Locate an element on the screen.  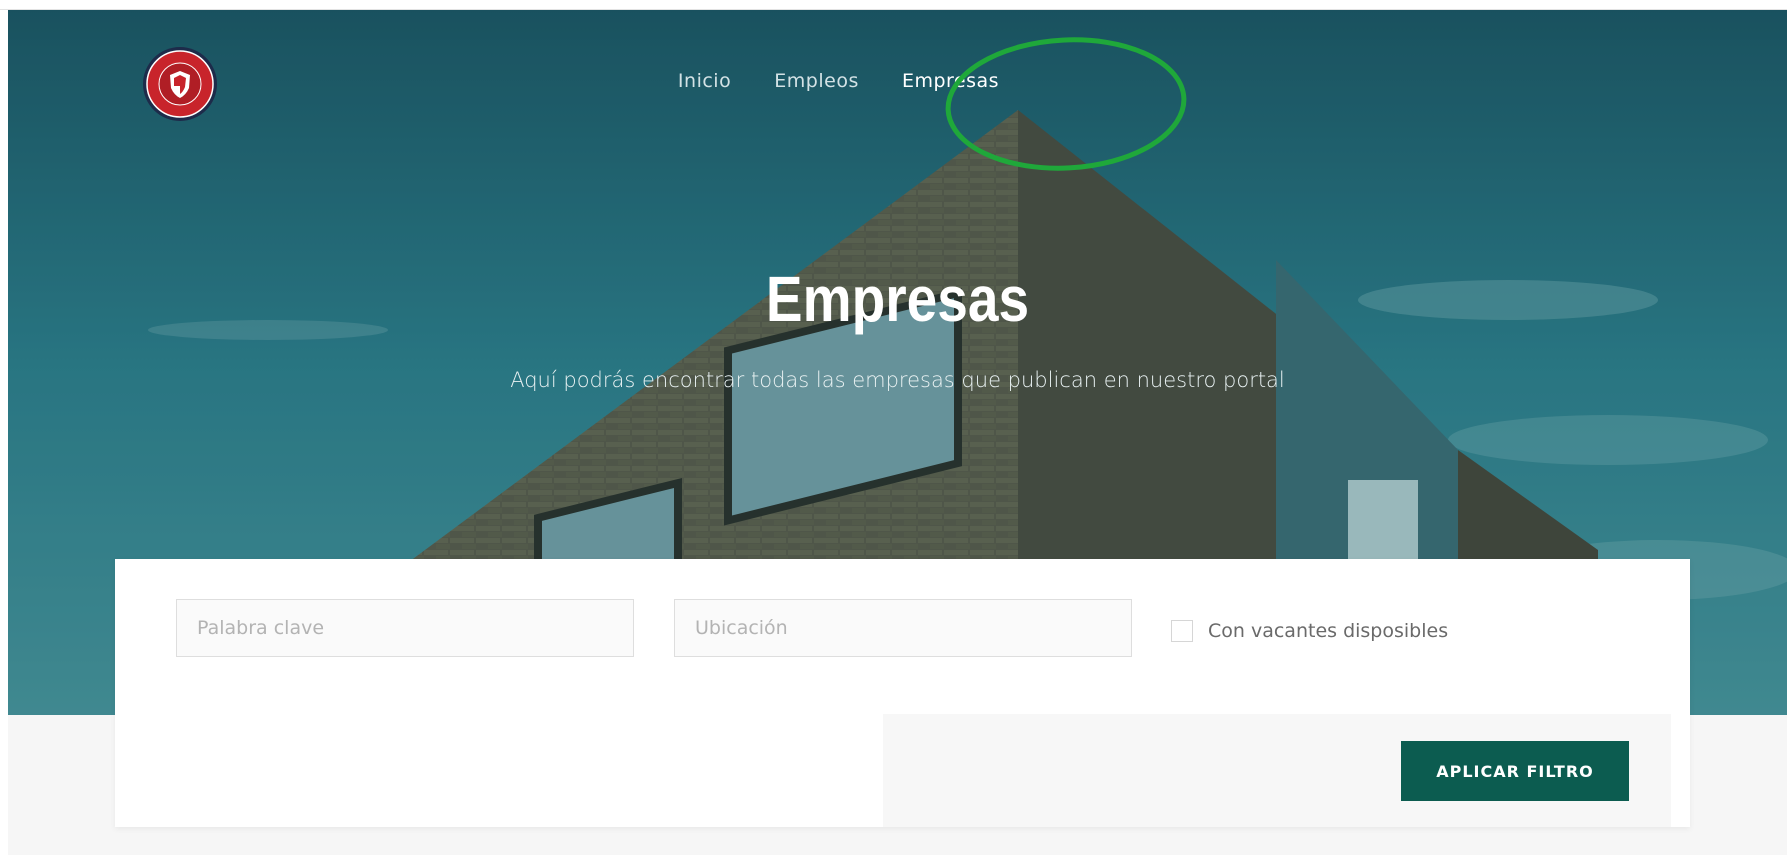
nav-item-inicio: Inicio is located at coordinates (704, 81).